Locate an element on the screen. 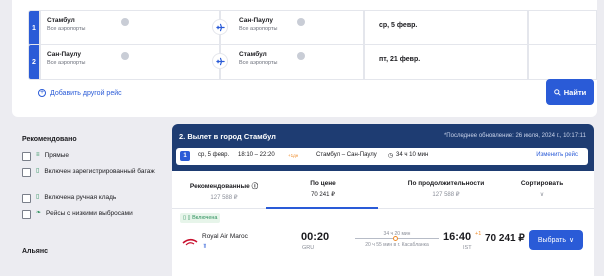 The width and height of the screenshot is (604, 276). filter-label: Включен зарегистрированный багаж is located at coordinates (99, 171).